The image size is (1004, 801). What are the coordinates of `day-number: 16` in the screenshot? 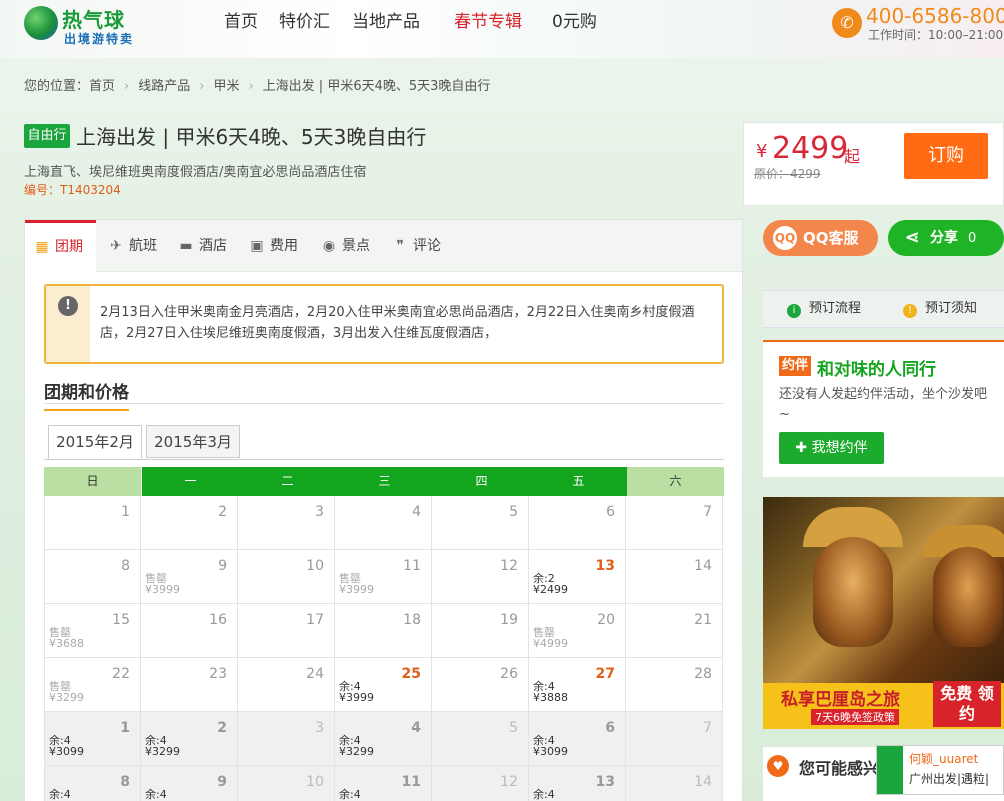 It's located at (218, 620).